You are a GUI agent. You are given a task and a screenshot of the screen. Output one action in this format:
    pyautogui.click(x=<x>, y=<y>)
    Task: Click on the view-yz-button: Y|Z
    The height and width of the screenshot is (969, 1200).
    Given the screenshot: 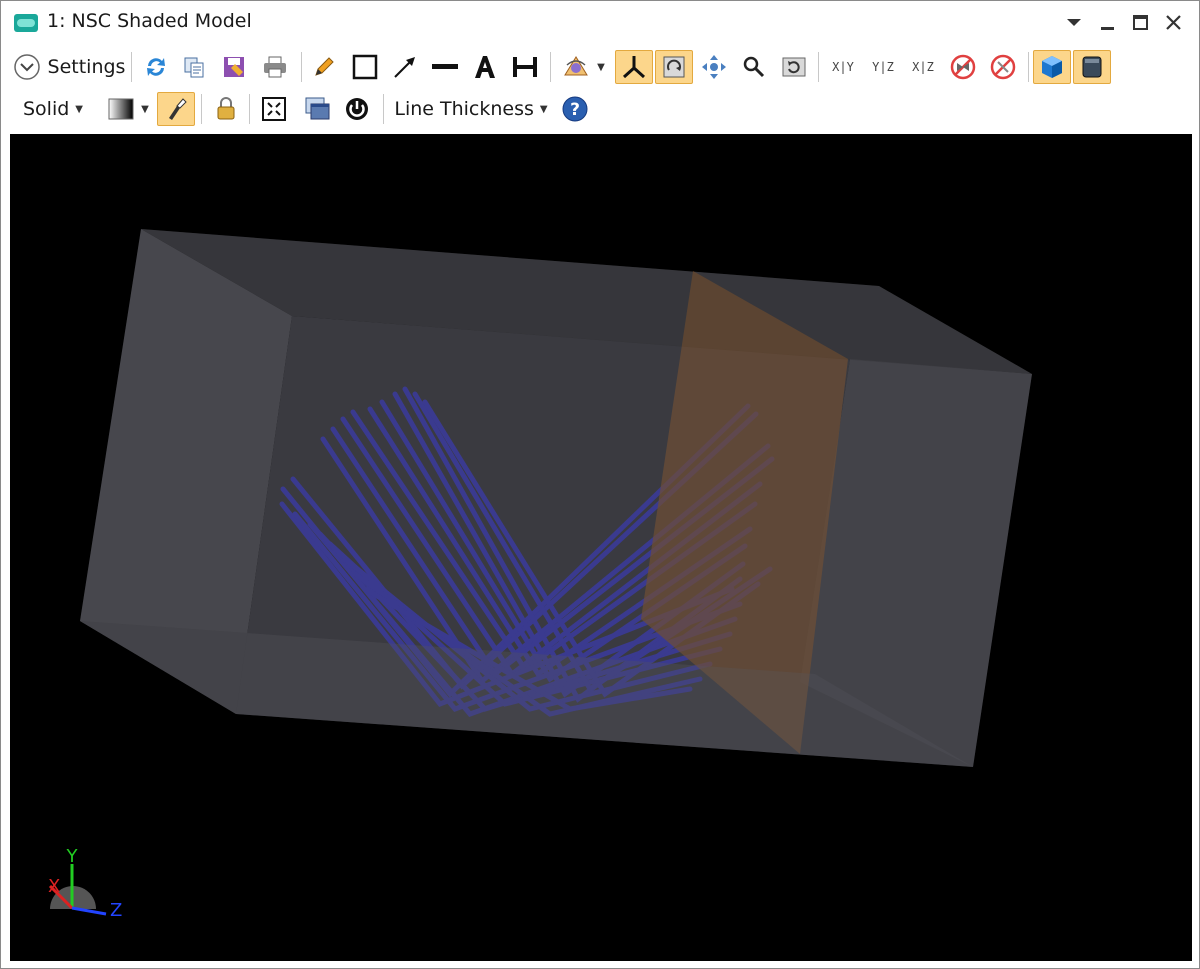 What is the action you would take?
    pyautogui.click(x=883, y=67)
    